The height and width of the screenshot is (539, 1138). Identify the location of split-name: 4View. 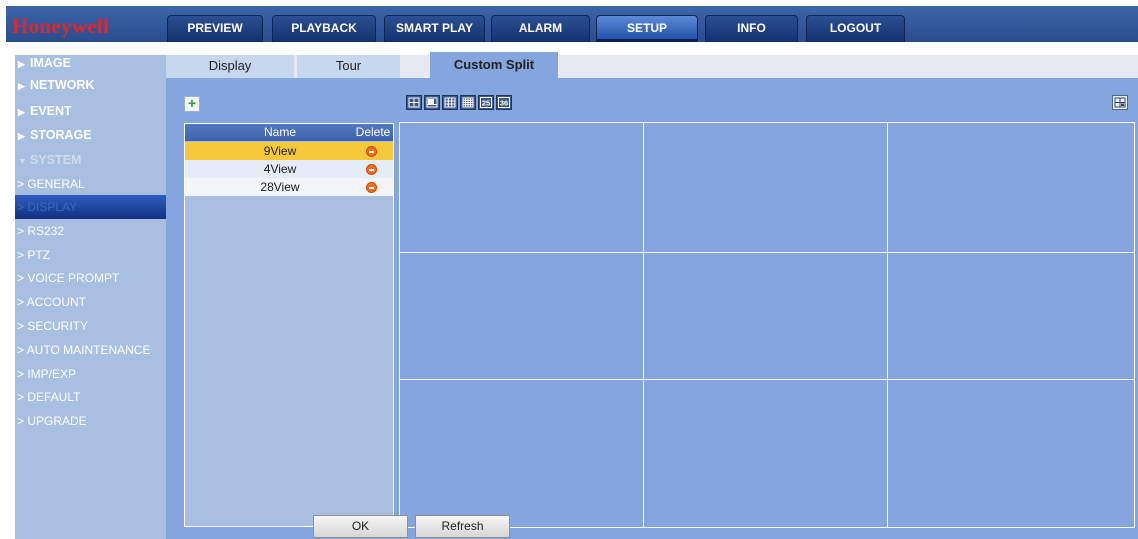
(280, 169).